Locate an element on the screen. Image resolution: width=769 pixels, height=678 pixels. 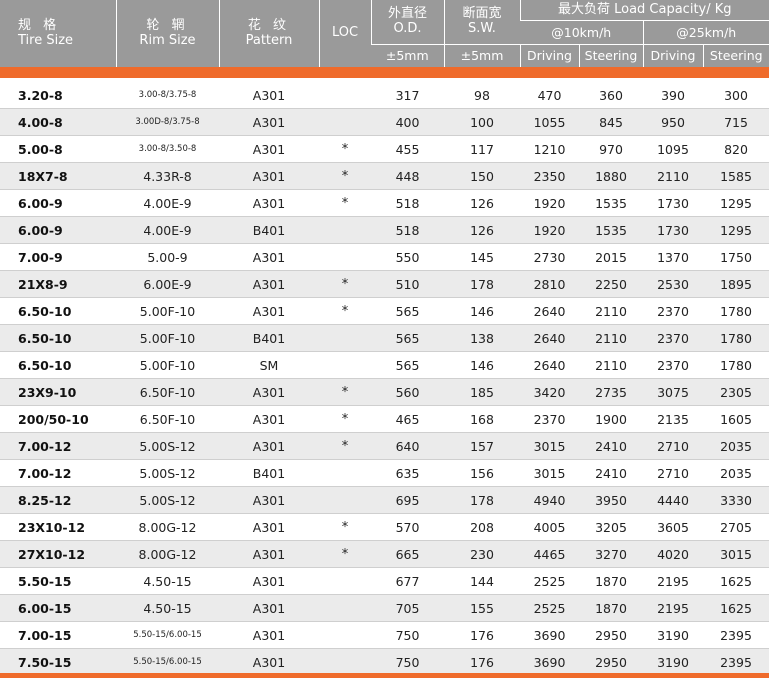
tire-size-cell: 21X8-9 is located at coordinates (58, 284).